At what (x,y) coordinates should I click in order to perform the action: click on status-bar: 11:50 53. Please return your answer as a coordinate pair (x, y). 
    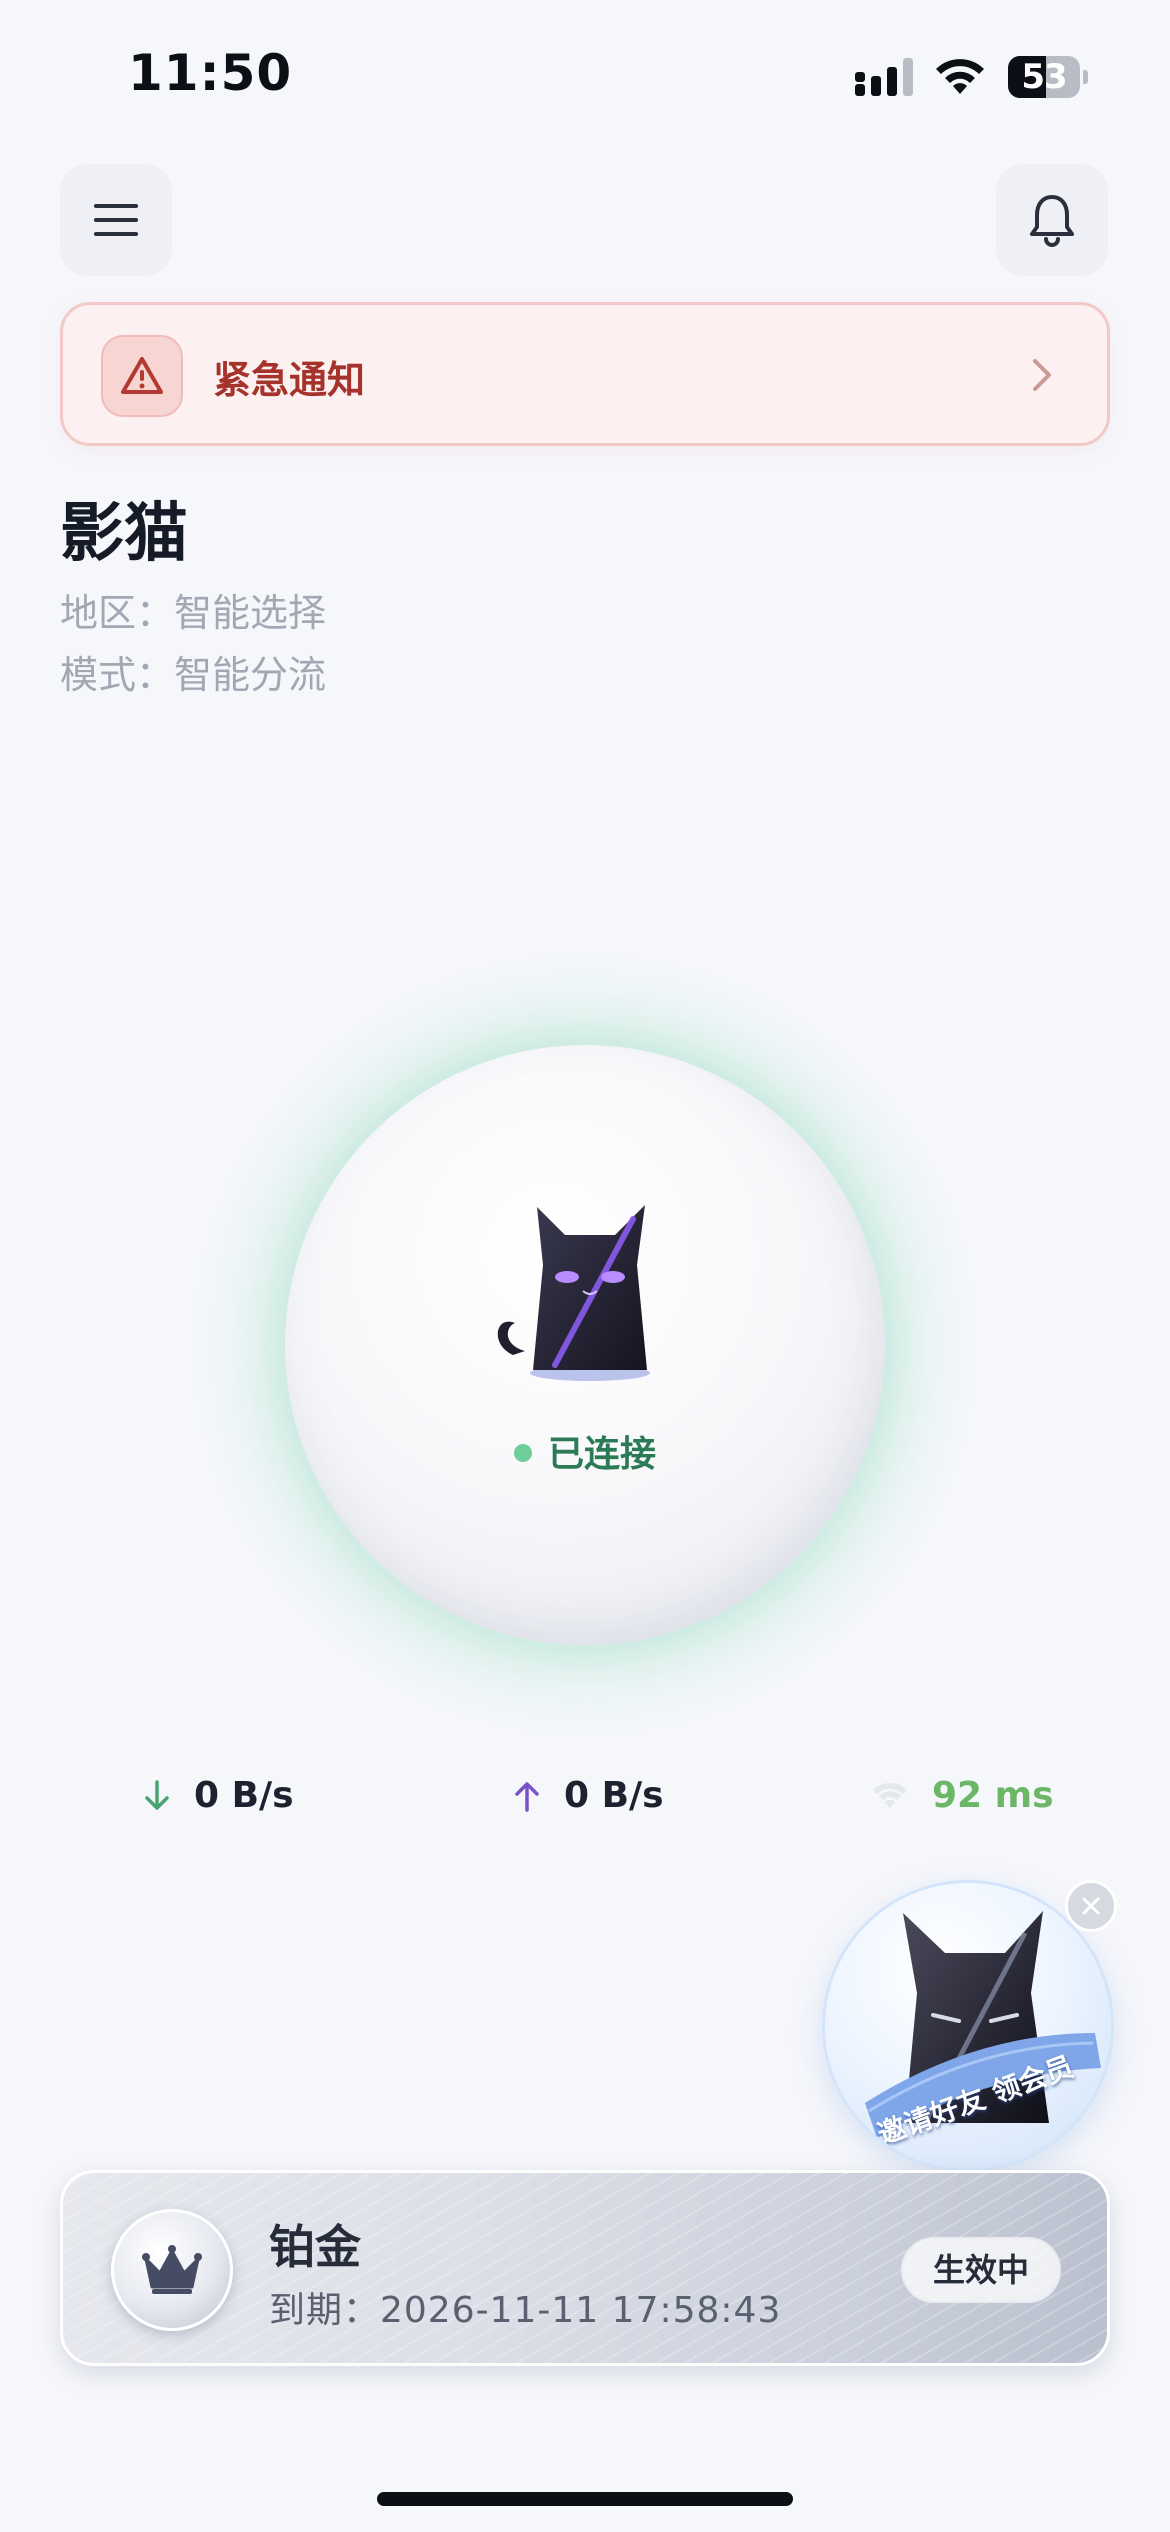
    Looking at the image, I should click on (585, 75).